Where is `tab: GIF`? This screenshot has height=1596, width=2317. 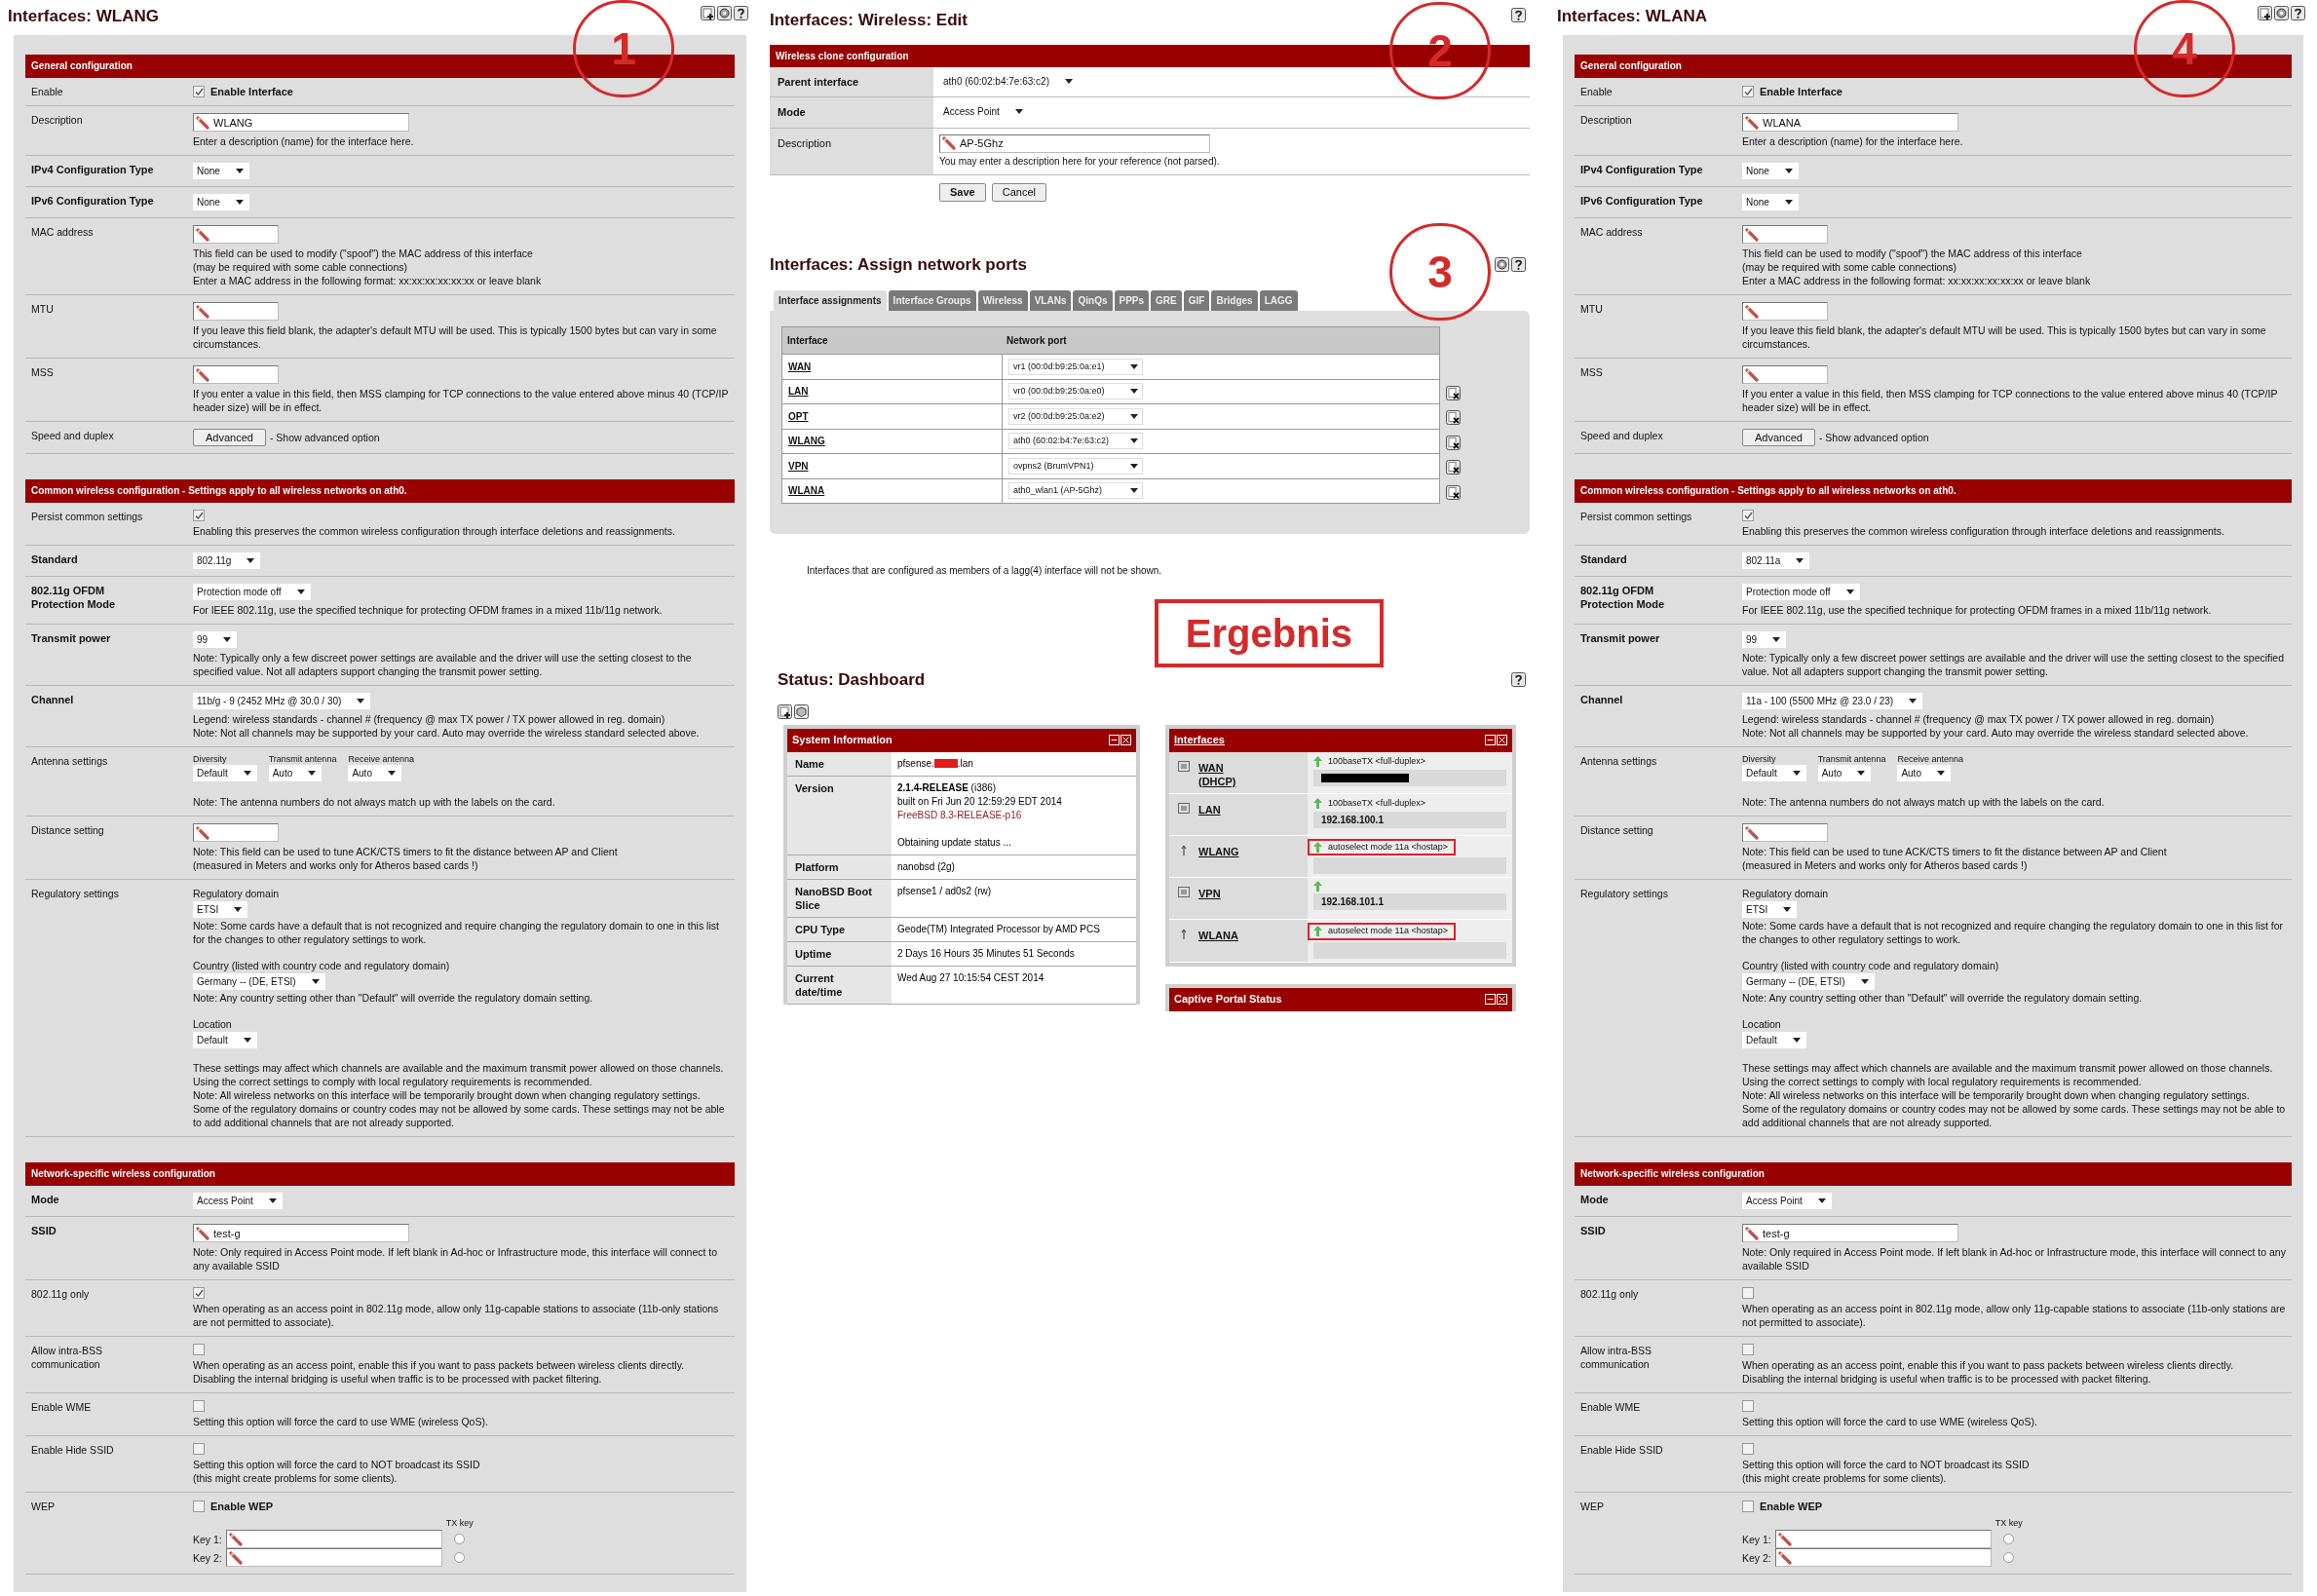 tab: GIF is located at coordinates (1196, 300).